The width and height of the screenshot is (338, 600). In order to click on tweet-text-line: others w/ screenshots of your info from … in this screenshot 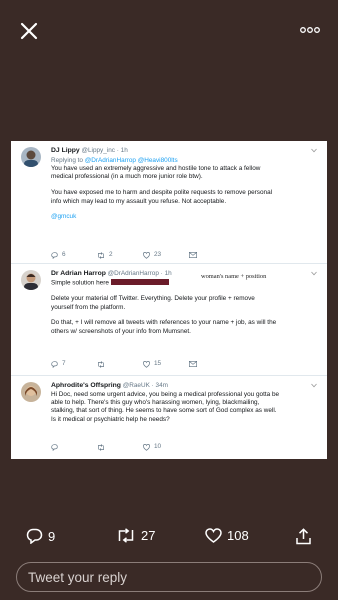, I will do `click(121, 331)`.